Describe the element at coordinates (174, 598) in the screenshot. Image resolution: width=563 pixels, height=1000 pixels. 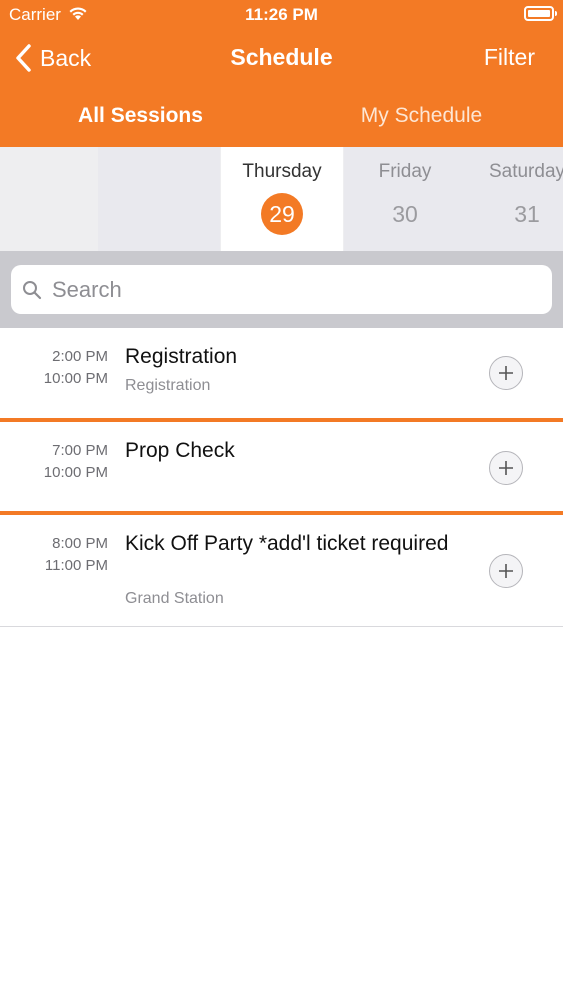
I see `session-location: Grand Station` at that location.